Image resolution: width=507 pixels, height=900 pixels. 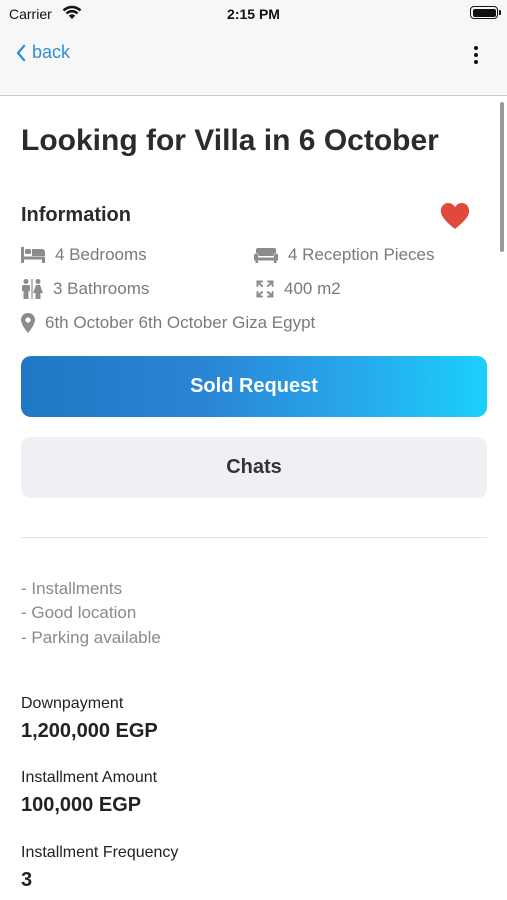 What do you see at coordinates (502, 177) in the screenshot?
I see `scrollbar` at bounding box center [502, 177].